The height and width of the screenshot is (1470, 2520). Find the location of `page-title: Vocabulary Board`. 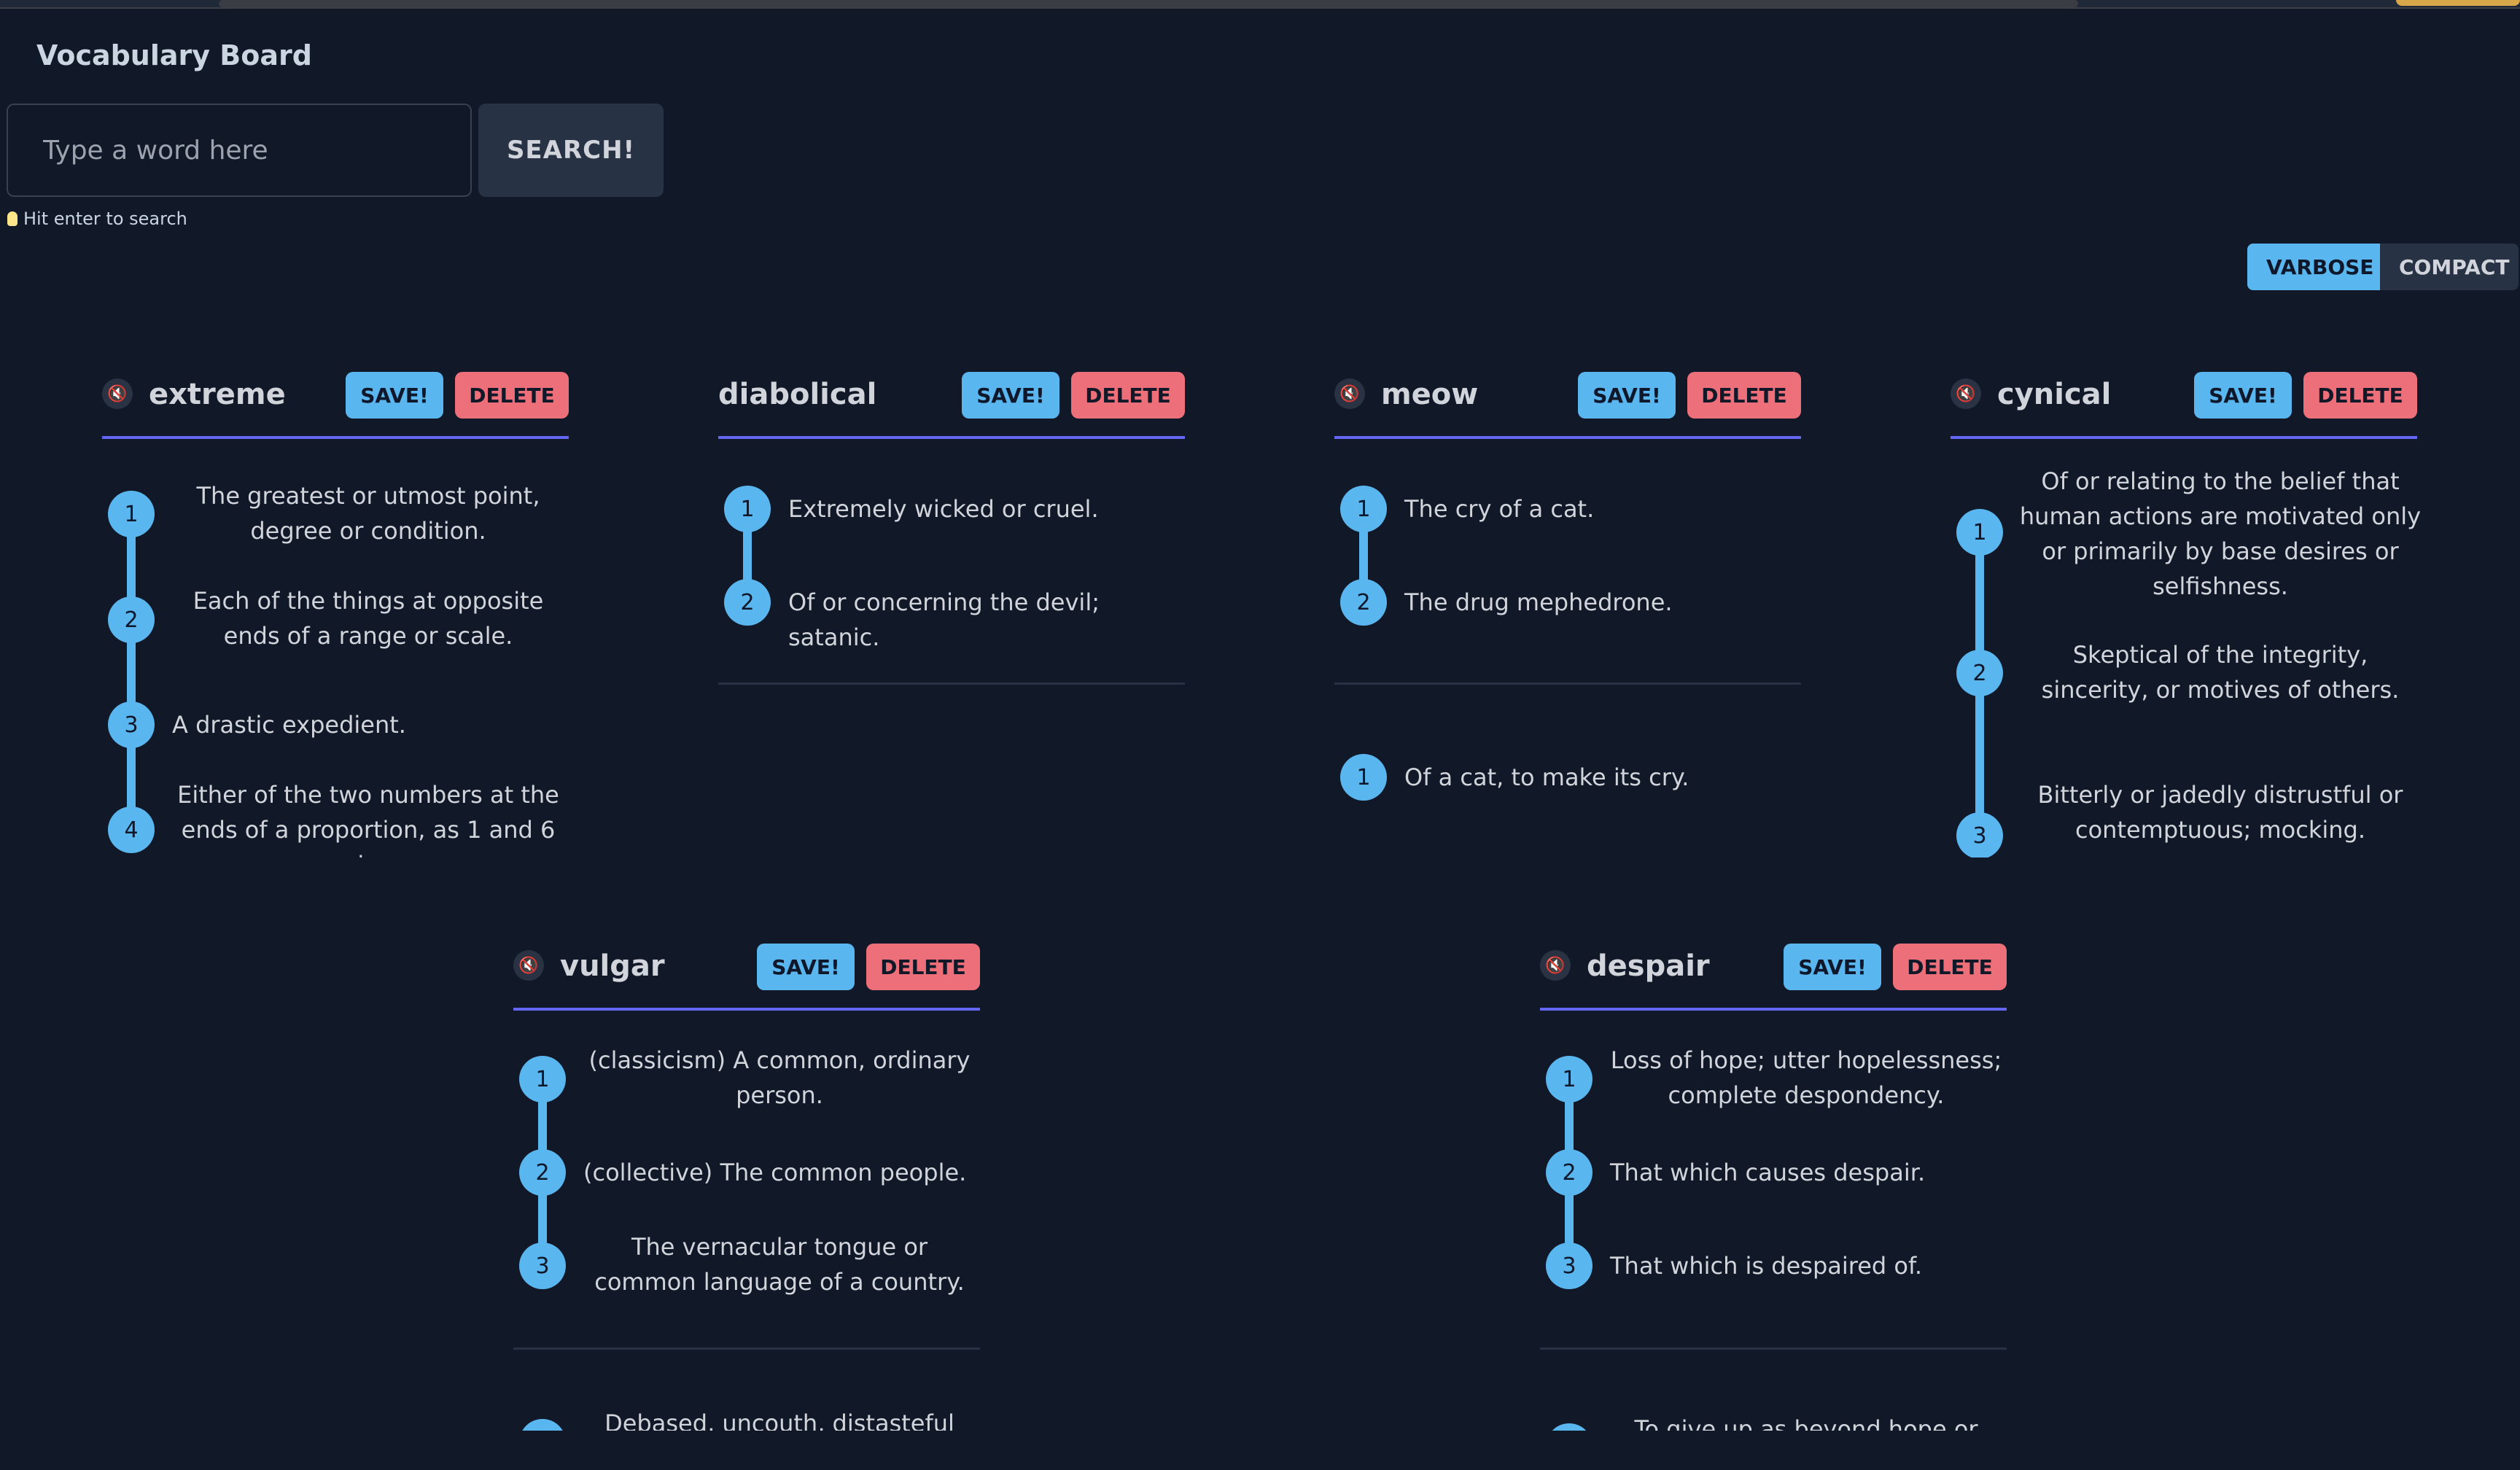

page-title: Vocabulary Board is located at coordinates (174, 55).